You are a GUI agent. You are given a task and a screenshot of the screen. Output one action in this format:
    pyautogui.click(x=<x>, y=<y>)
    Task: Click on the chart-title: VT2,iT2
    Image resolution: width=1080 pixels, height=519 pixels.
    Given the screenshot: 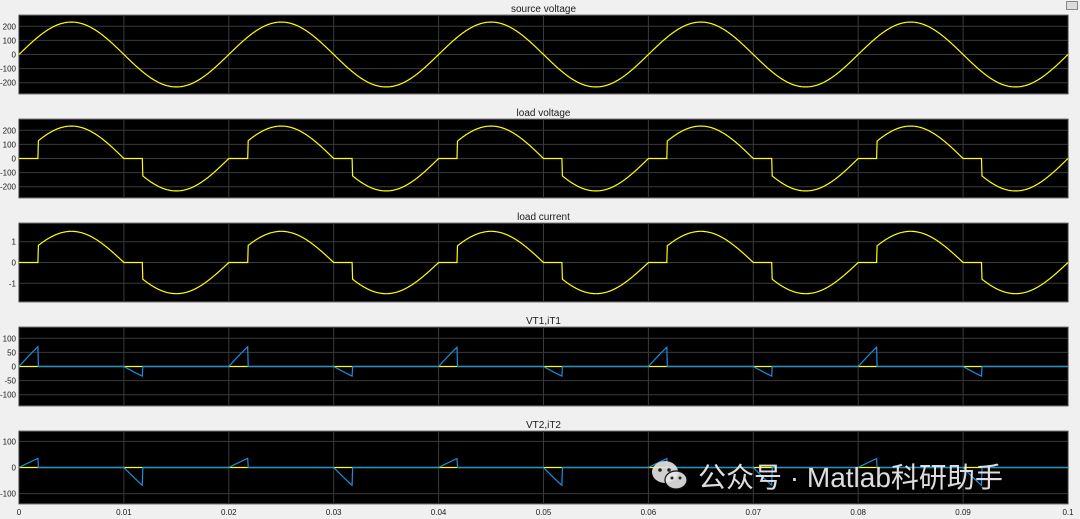 What is the action you would take?
    pyautogui.click(x=543, y=425)
    